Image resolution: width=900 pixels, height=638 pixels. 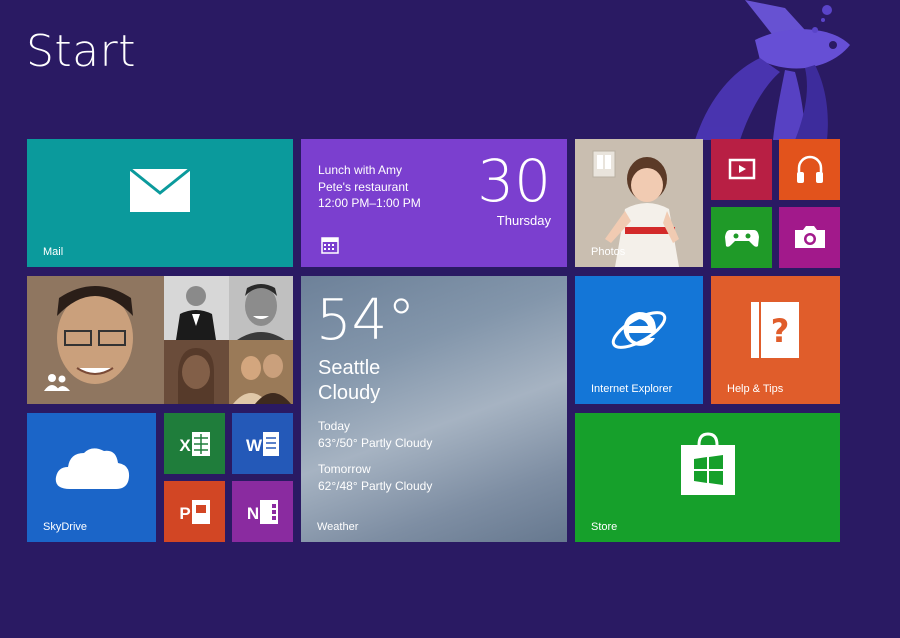 What do you see at coordinates (363, 186) in the screenshot?
I see `event-location: Pete's restaurant` at bounding box center [363, 186].